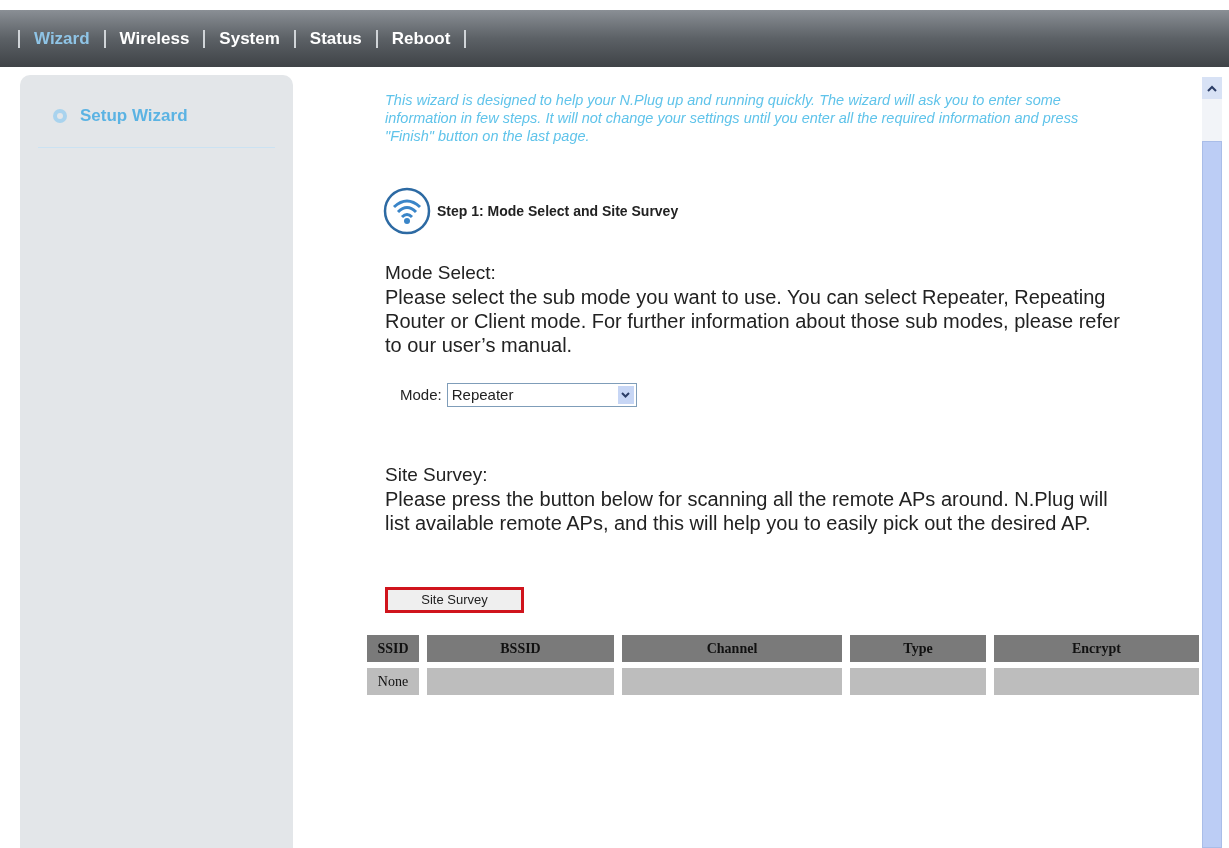  I want to click on column-header: Encrypt, so click(1096, 648).